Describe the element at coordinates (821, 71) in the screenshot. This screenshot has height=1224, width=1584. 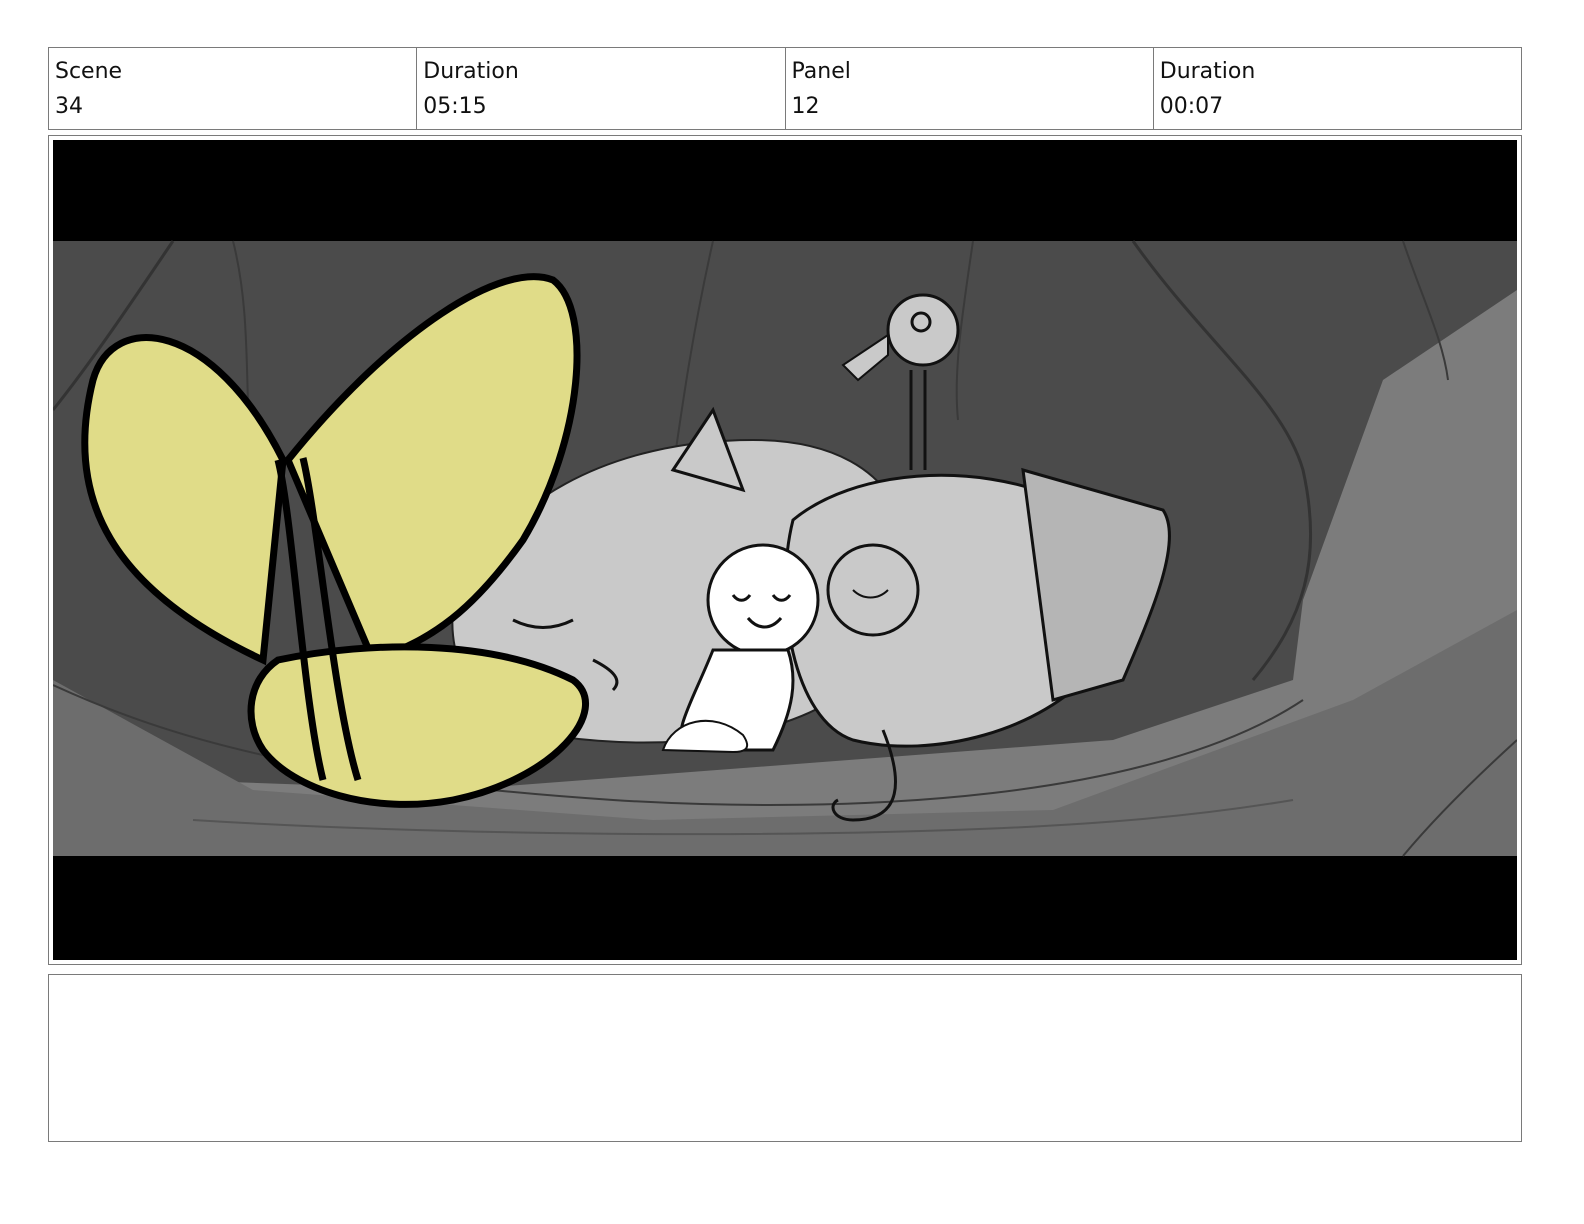
I see `panel-label: Panel` at that location.